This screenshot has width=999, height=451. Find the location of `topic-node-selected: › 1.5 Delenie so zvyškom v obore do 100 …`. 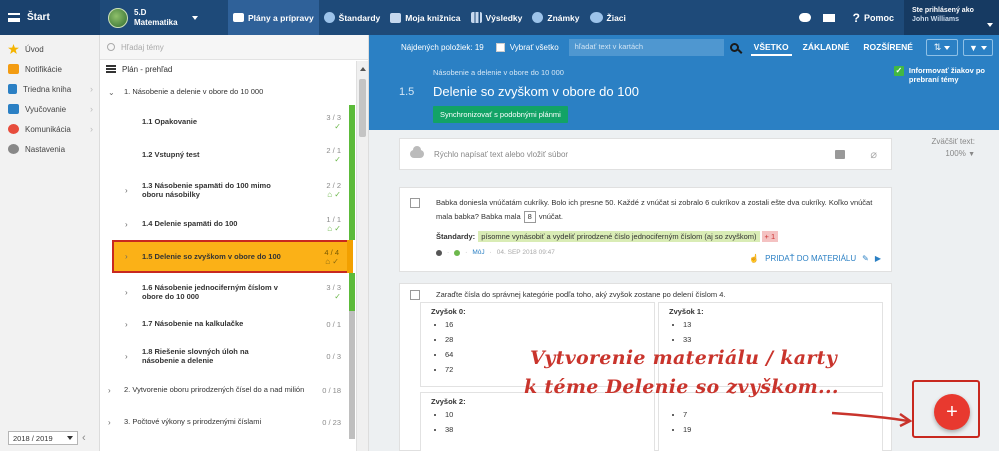

topic-node-selected: › 1.5 Delenie so zvyškom v obore do 100 … is located at coordinates (232, 256).